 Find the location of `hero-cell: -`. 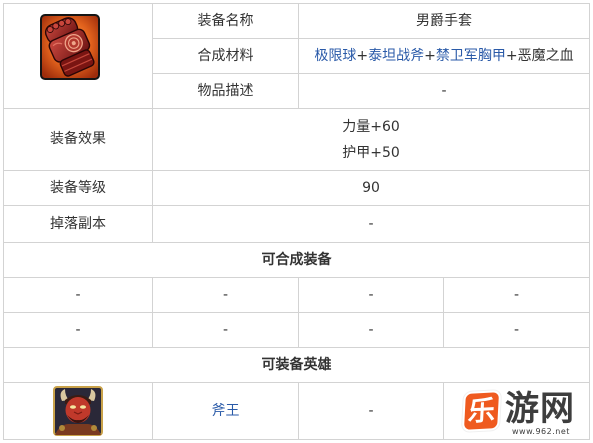

hero-cell: - is located at coordinates (371, 411).